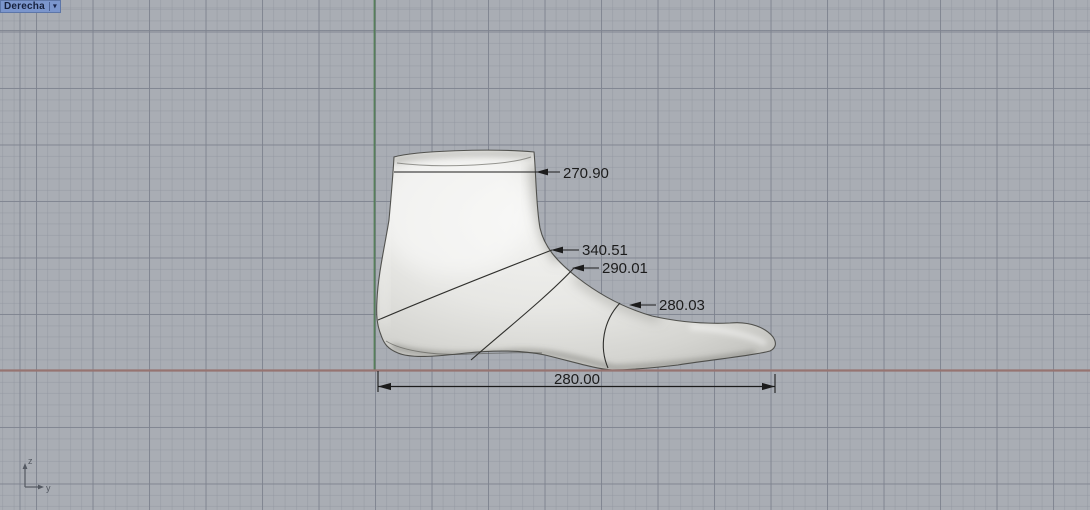 Image resolution: width=1090 pixels, height=510 pixels. I want to click on dimension-label: 280.00, so click(577, 379).